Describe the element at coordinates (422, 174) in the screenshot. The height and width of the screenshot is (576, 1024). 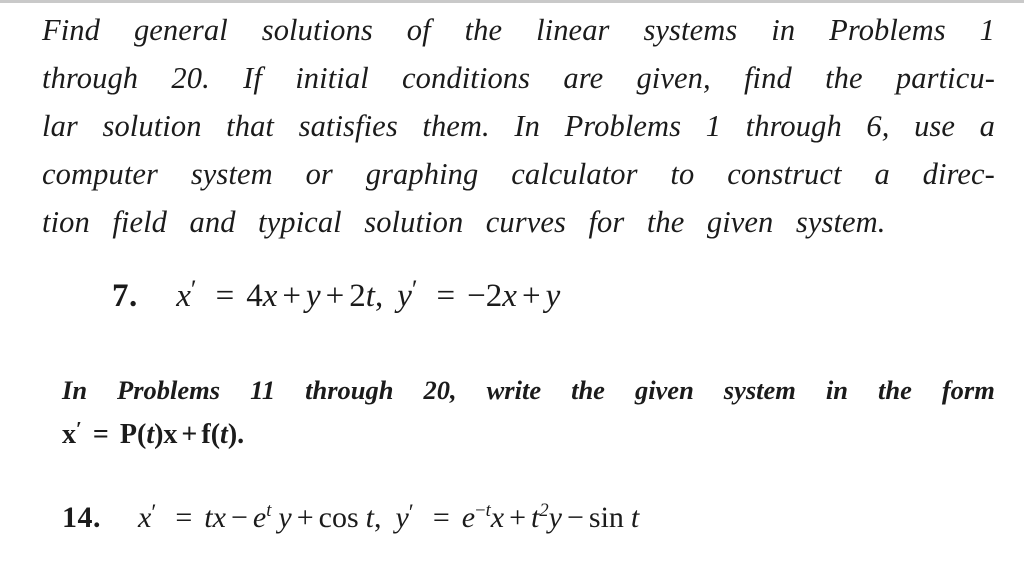
I see `intro-word: graphing` at that location.